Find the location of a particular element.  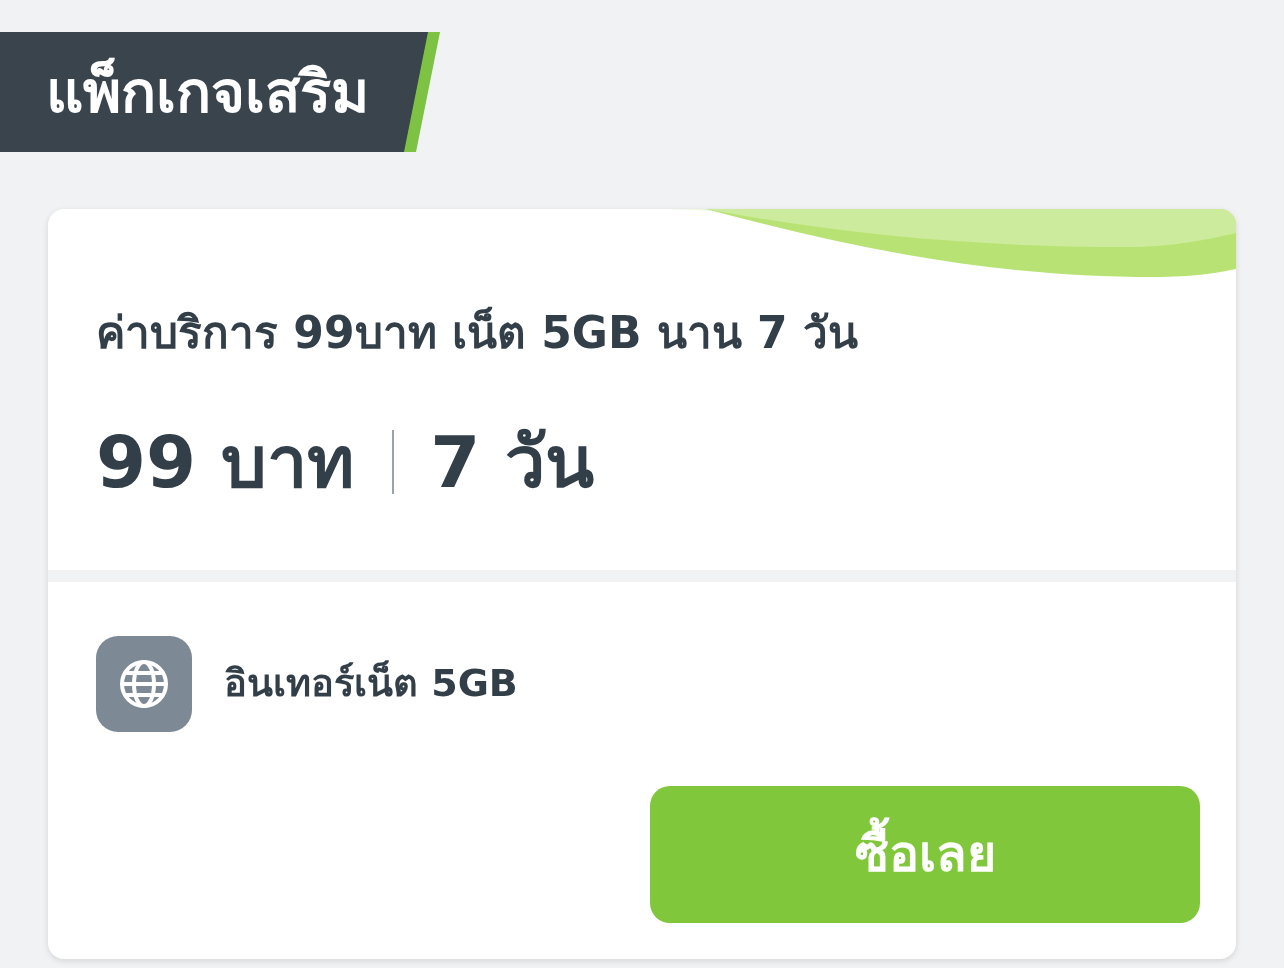

duration-text: 7 วัน is located at coordinates (512, 461).